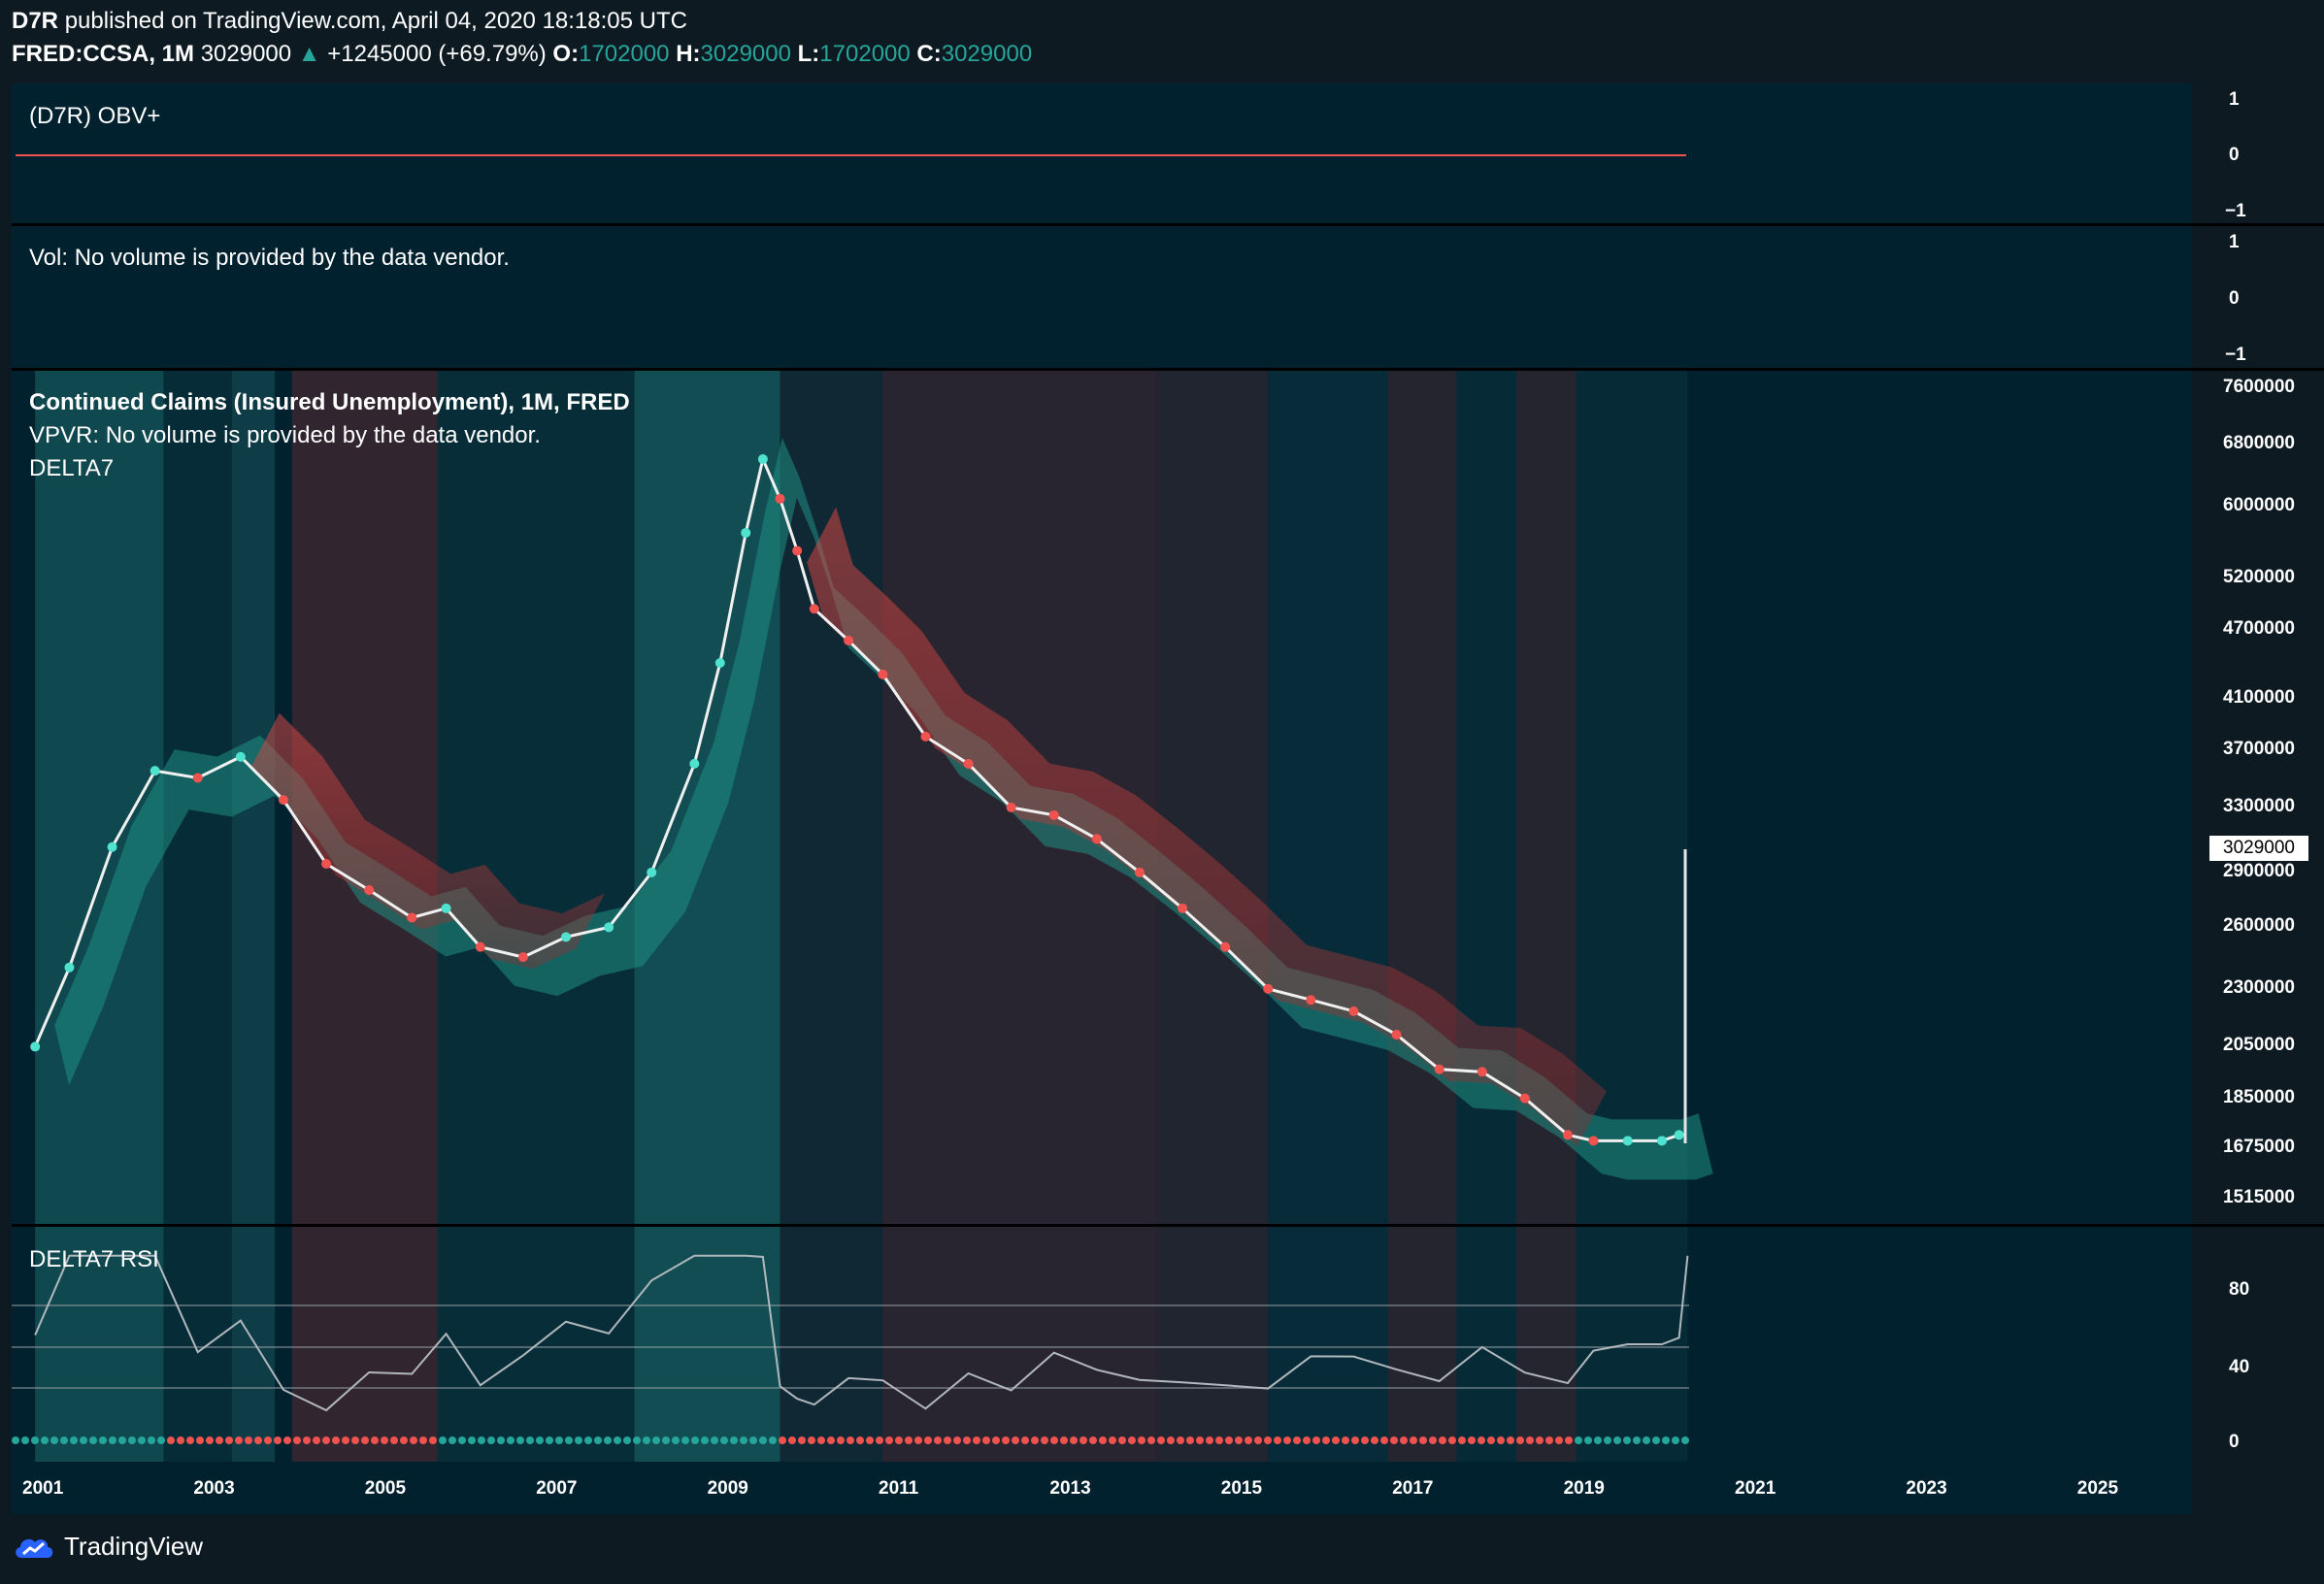 Image resolution: width=2324 pixels, height=1584 pixels. Describe the element at coordinates (1102, 1488) in the screenshot. I see `time-axis-area` at that location.